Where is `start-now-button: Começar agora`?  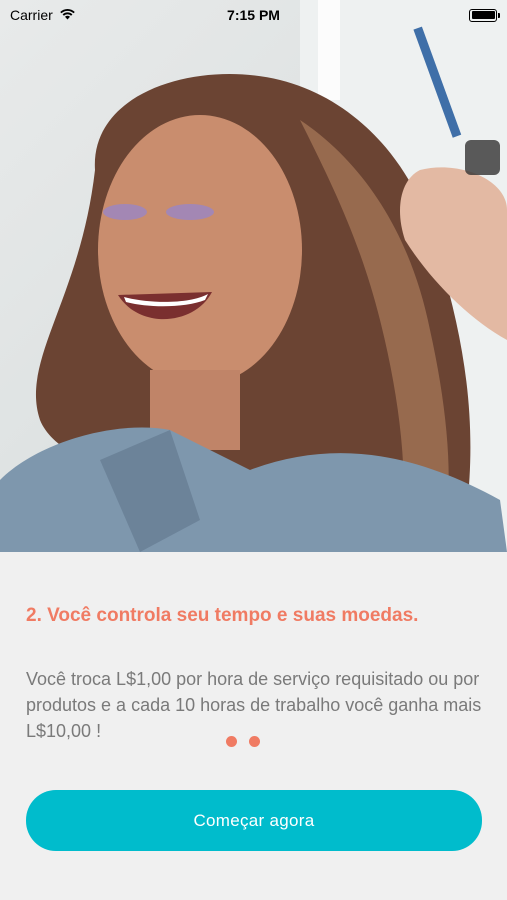
start-now-button: Começar agora is located at coordinates (254, 820).